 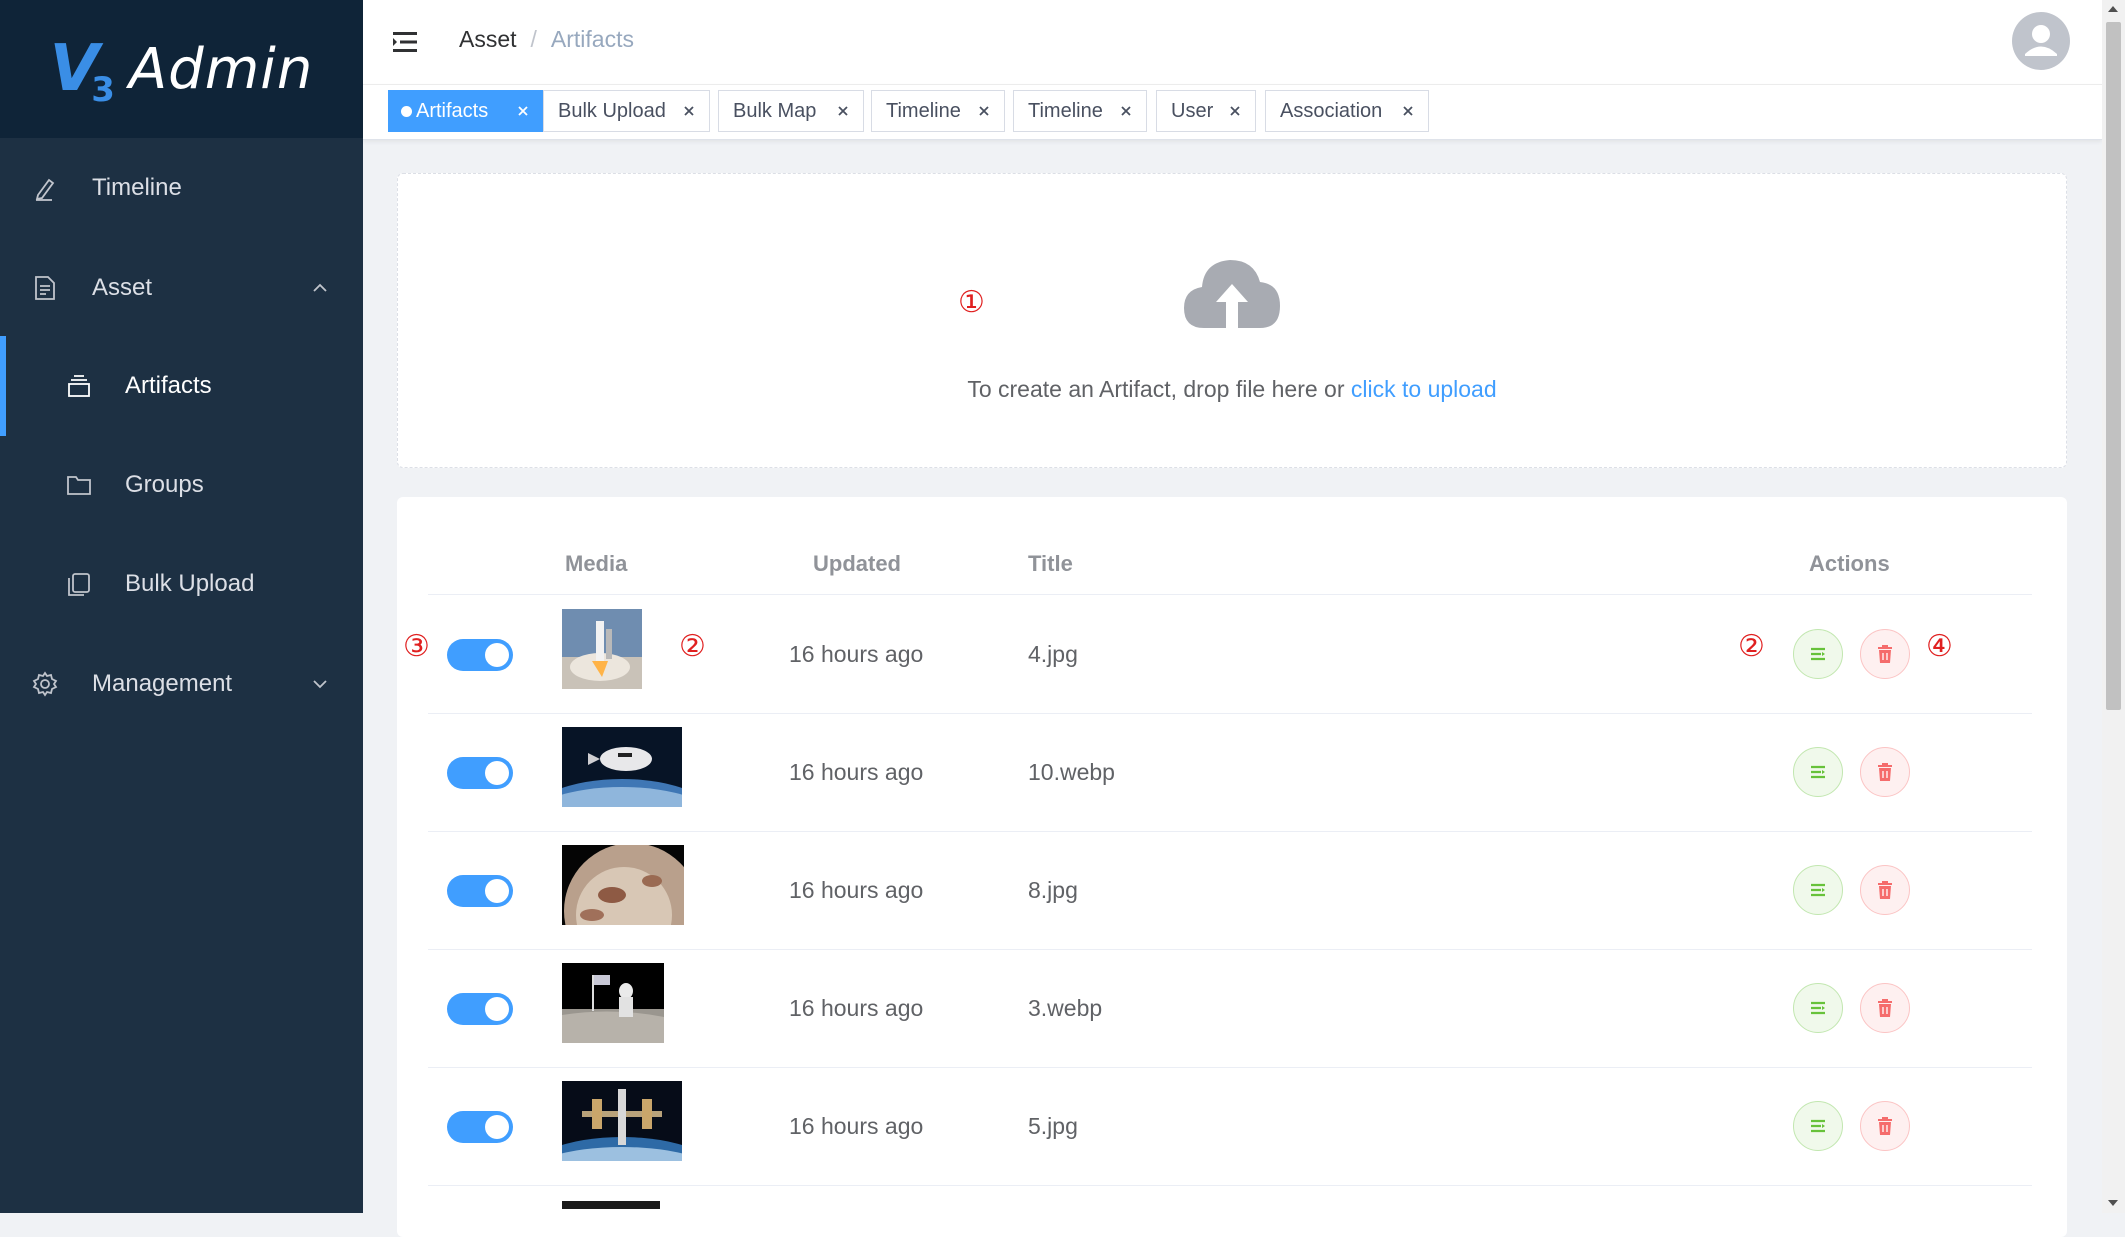 What do you see at coordinates (452, 110) in the screenshot?
I see `tag-label: Artifacts` at bounding box center [452, 110].